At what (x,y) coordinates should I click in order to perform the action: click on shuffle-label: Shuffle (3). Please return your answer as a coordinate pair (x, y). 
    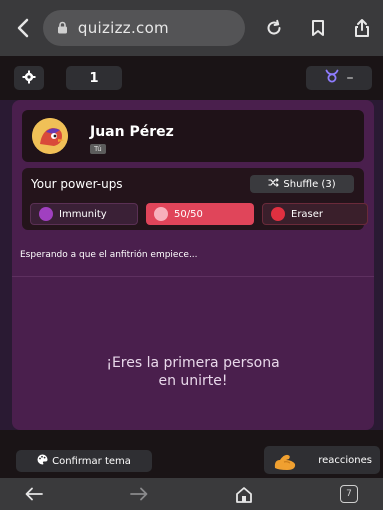
    Looking at the image, I should click on (309, 184).